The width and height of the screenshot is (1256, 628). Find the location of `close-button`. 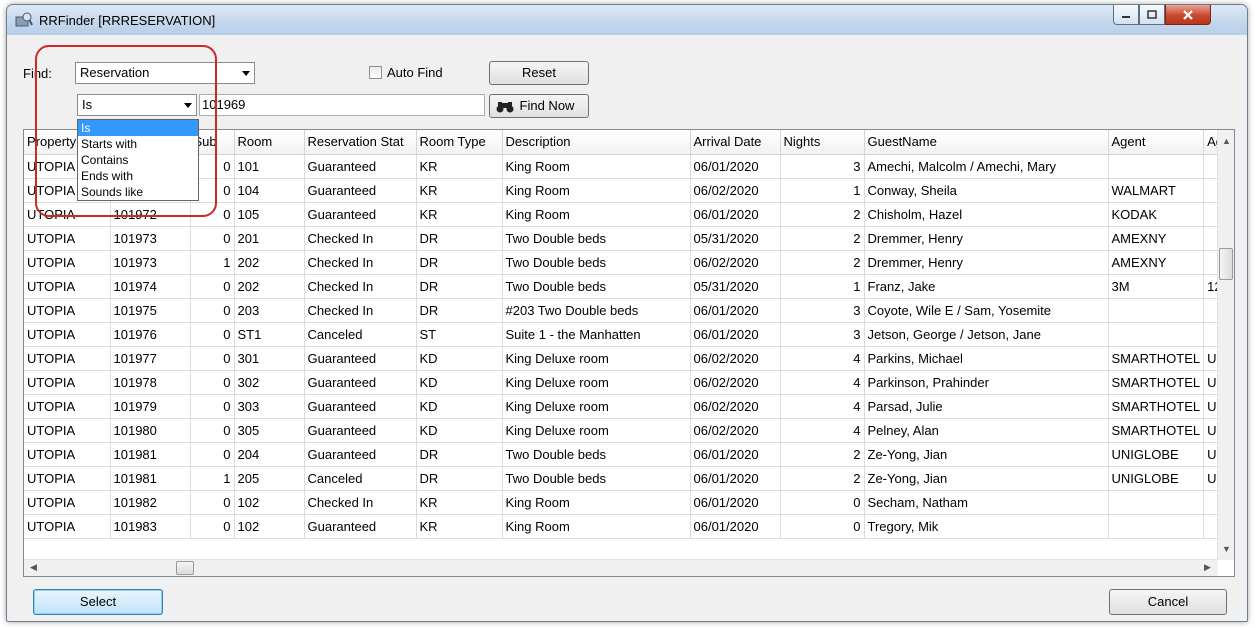

close-button is located at coordinates (1188, 15).